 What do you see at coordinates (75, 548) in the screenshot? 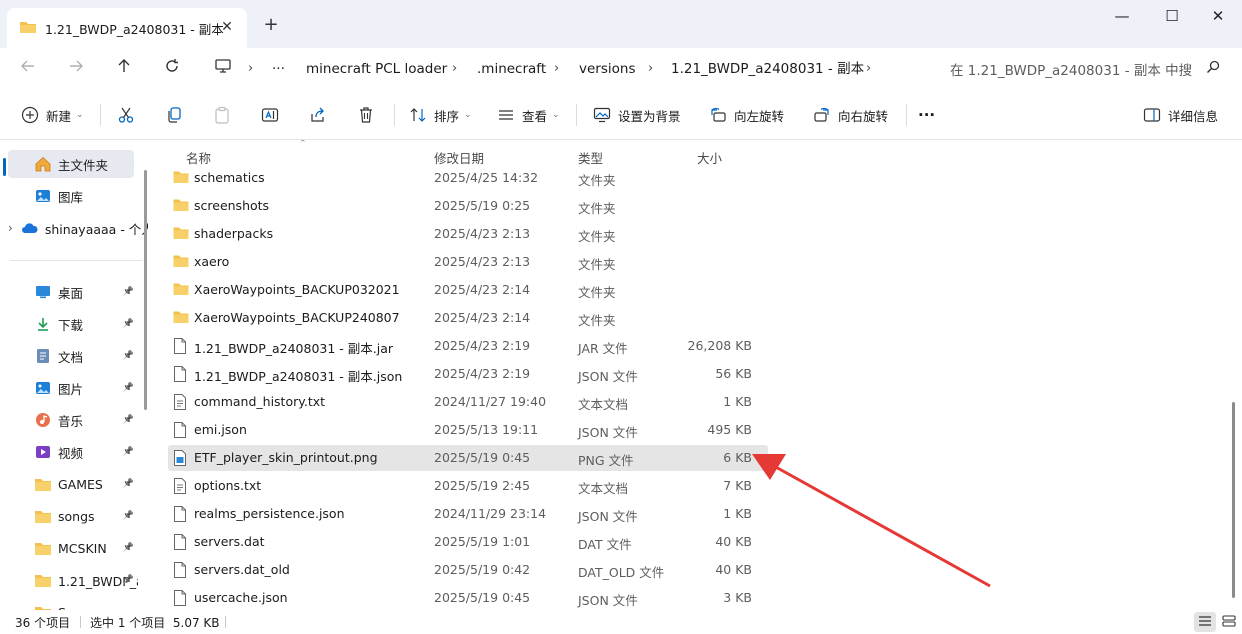
I see `sidebar-item-pinned: MCSKIN 📌` at bounding box center [75, 548].